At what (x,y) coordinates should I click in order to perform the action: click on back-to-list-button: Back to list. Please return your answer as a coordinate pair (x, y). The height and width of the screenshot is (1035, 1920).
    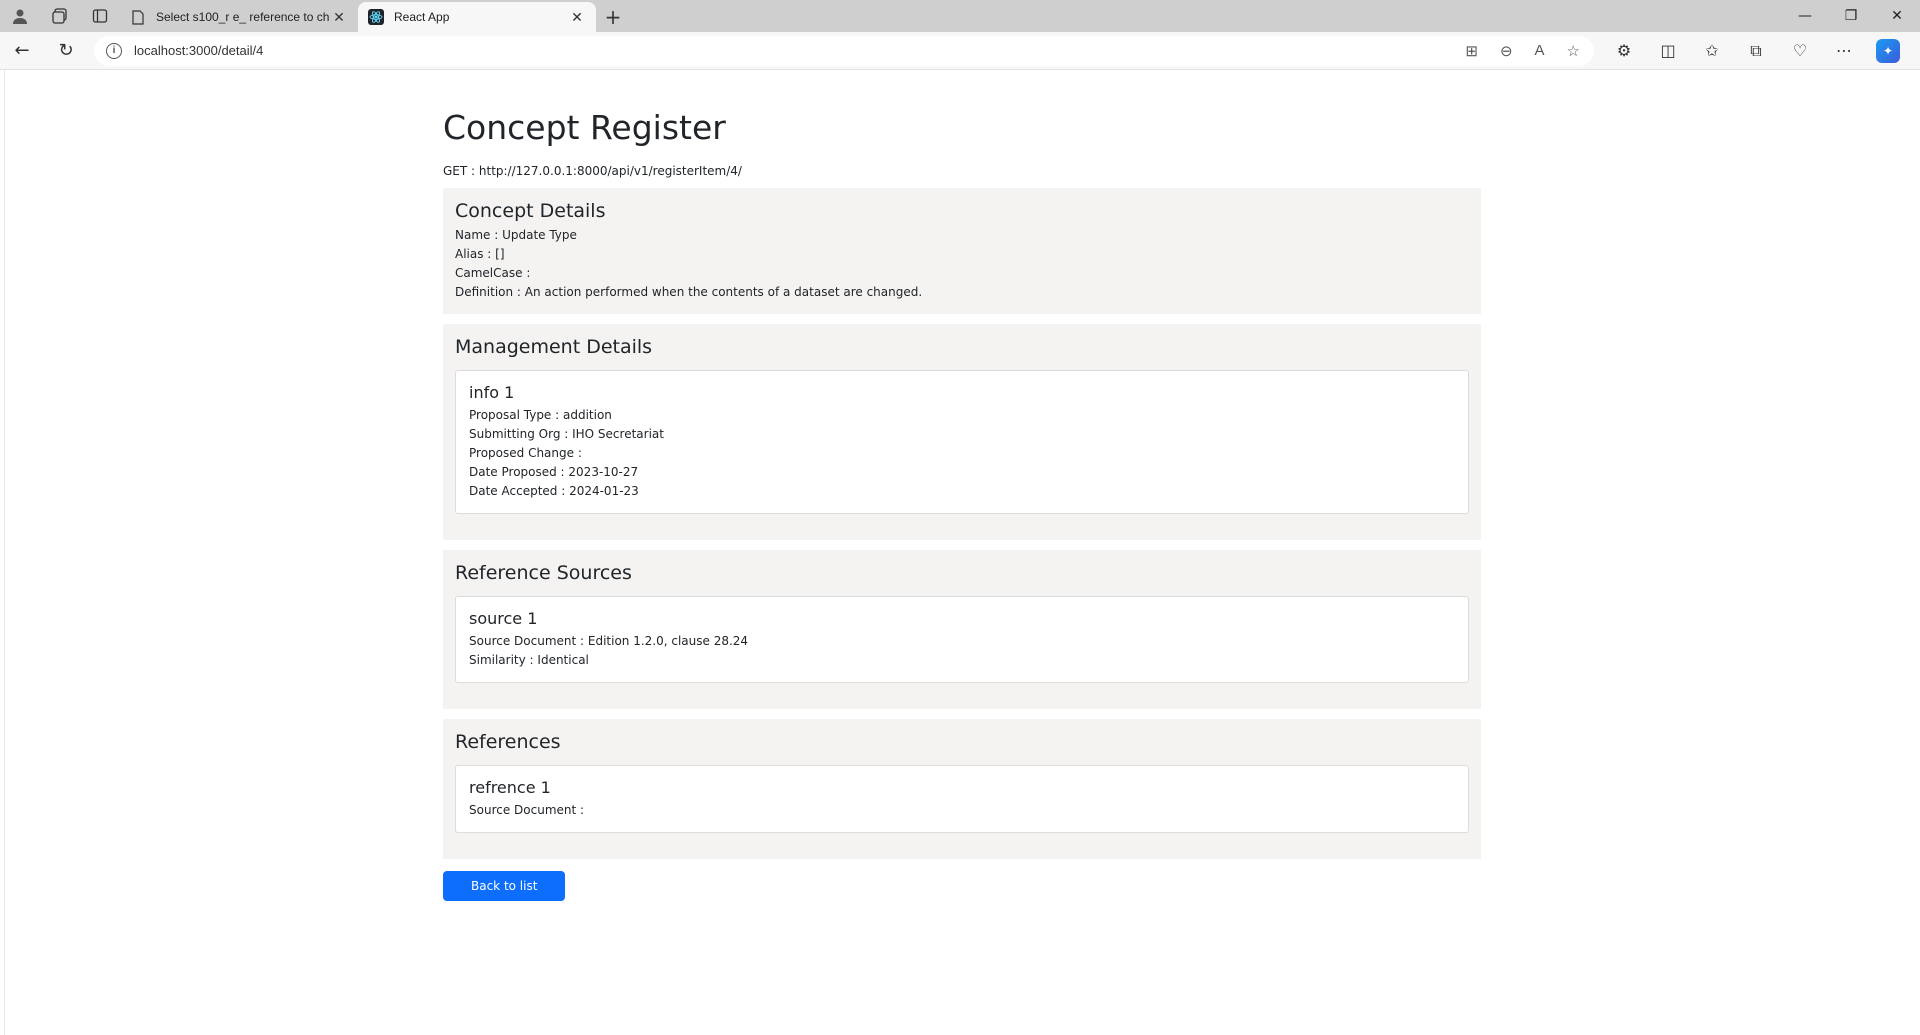
    Looking at the image, I should click on (504, 885).